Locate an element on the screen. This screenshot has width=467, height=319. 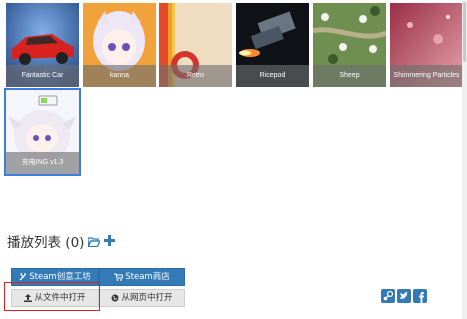
cart-icon is located at coordinates (119, 277).